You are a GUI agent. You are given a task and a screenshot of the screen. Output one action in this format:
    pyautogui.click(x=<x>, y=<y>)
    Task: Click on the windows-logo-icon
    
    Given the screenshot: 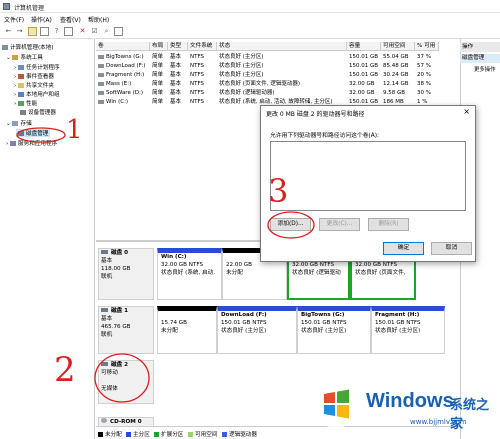 What is the action you would take?
    pyautogui.click(x=336, y=404)
    